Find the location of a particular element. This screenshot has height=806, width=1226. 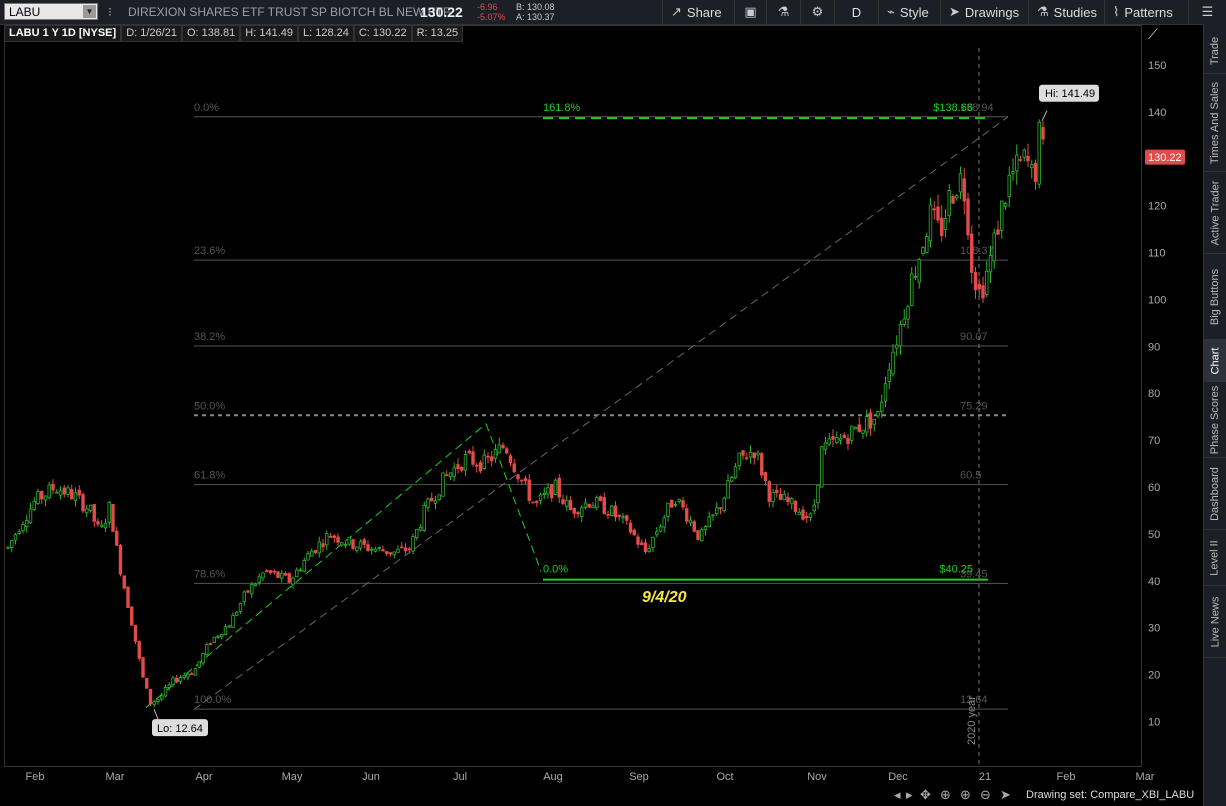

swing-line is located at coordinates (513, 497).